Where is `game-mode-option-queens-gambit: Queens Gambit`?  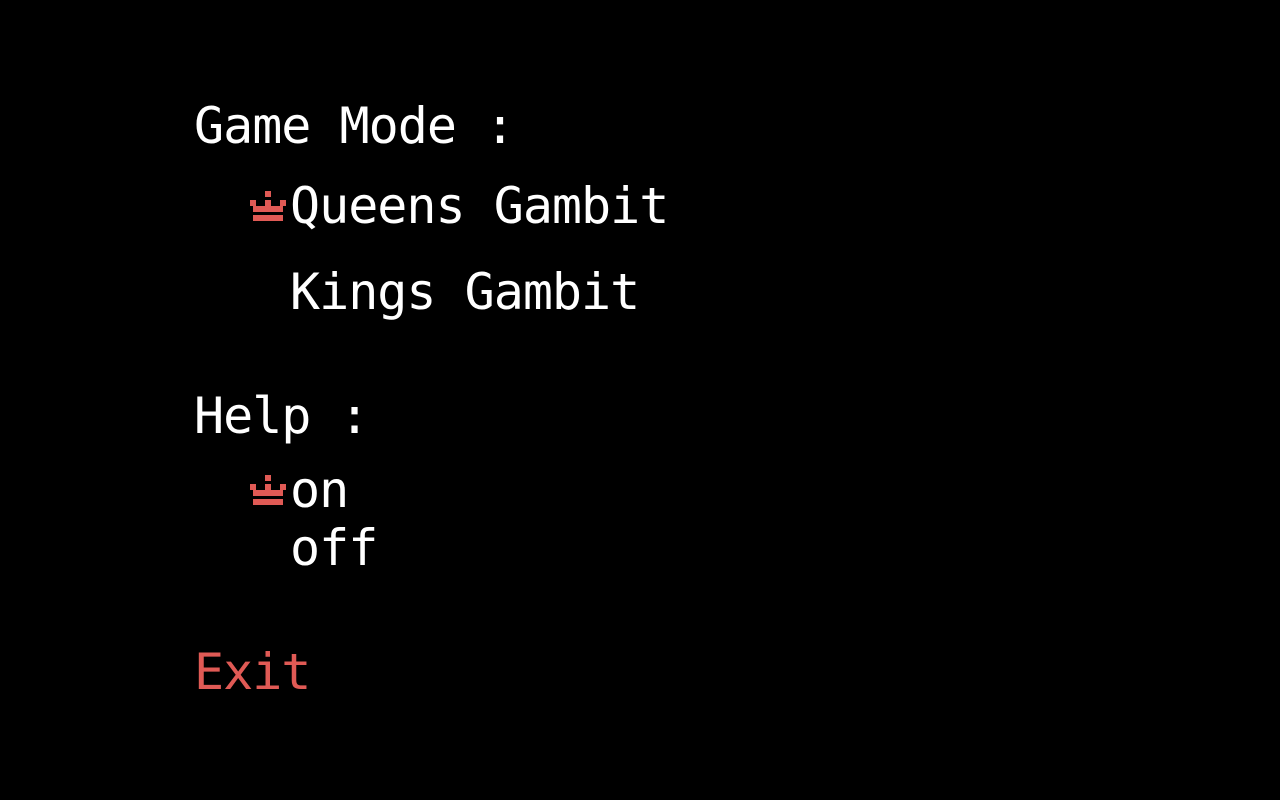
game-mode-option-queens-gambit: Queens Gambit is located at coordinates (457, 206).